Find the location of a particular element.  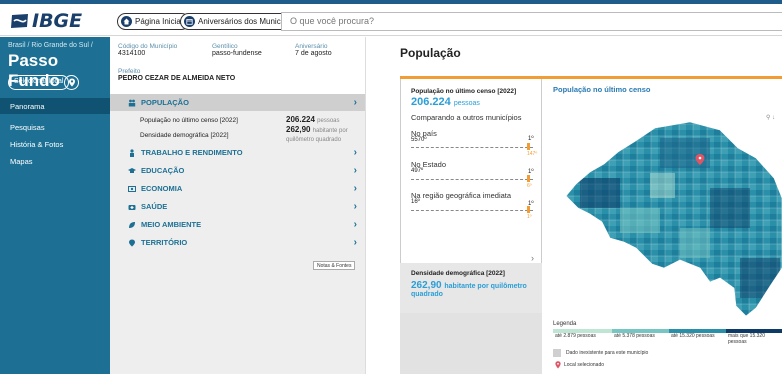

section-trabalho: TRABALHO E RENDIMENTO › is located at coordinates (237, 152).